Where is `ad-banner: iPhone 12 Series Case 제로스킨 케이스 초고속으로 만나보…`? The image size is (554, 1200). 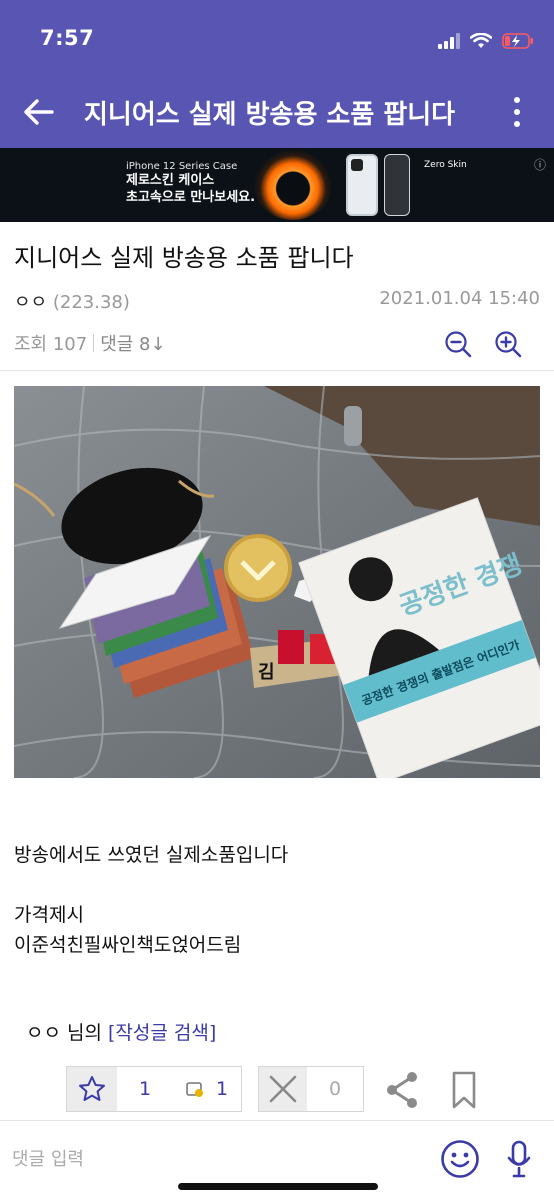 ad-banner: iPhone 12 Series Case 제로스킨 케이스 초고속으로 만나보… is located at coordinates (277, 185).